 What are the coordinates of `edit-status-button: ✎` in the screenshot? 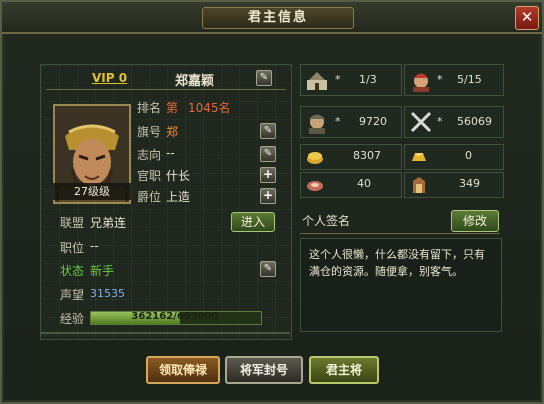 It's located at (268, 269).